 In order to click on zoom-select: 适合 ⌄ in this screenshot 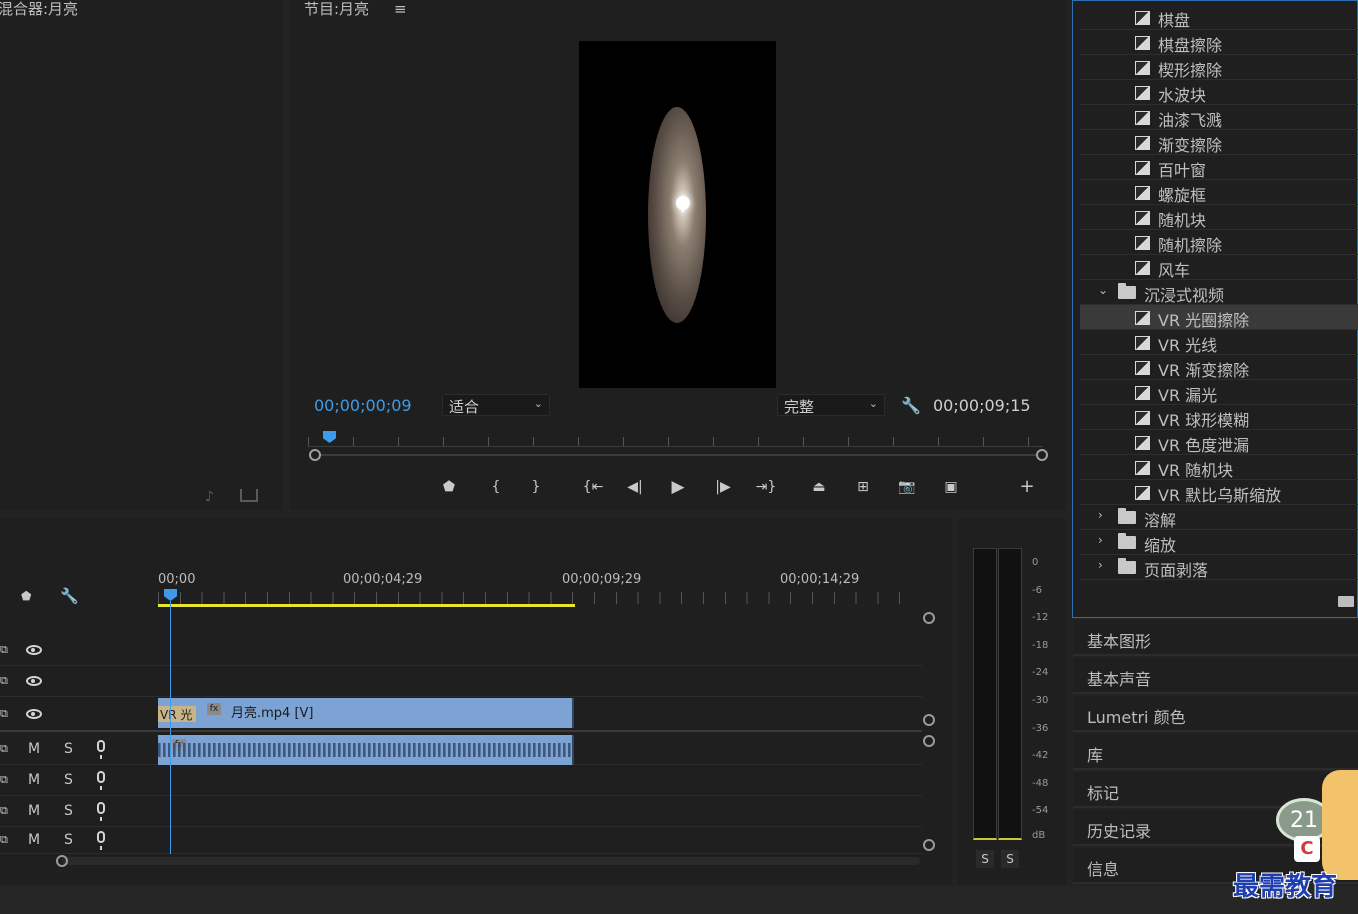, I will do `click(496, 405)`.